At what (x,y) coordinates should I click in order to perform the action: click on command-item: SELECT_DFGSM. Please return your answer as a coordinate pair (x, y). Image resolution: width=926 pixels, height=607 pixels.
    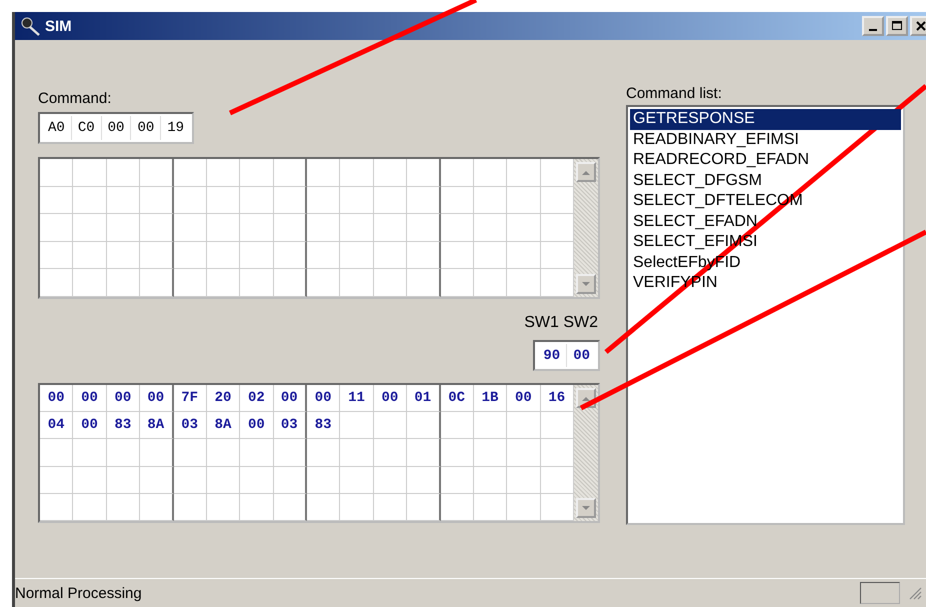
    Looking at the image, I should click on (765, 180).